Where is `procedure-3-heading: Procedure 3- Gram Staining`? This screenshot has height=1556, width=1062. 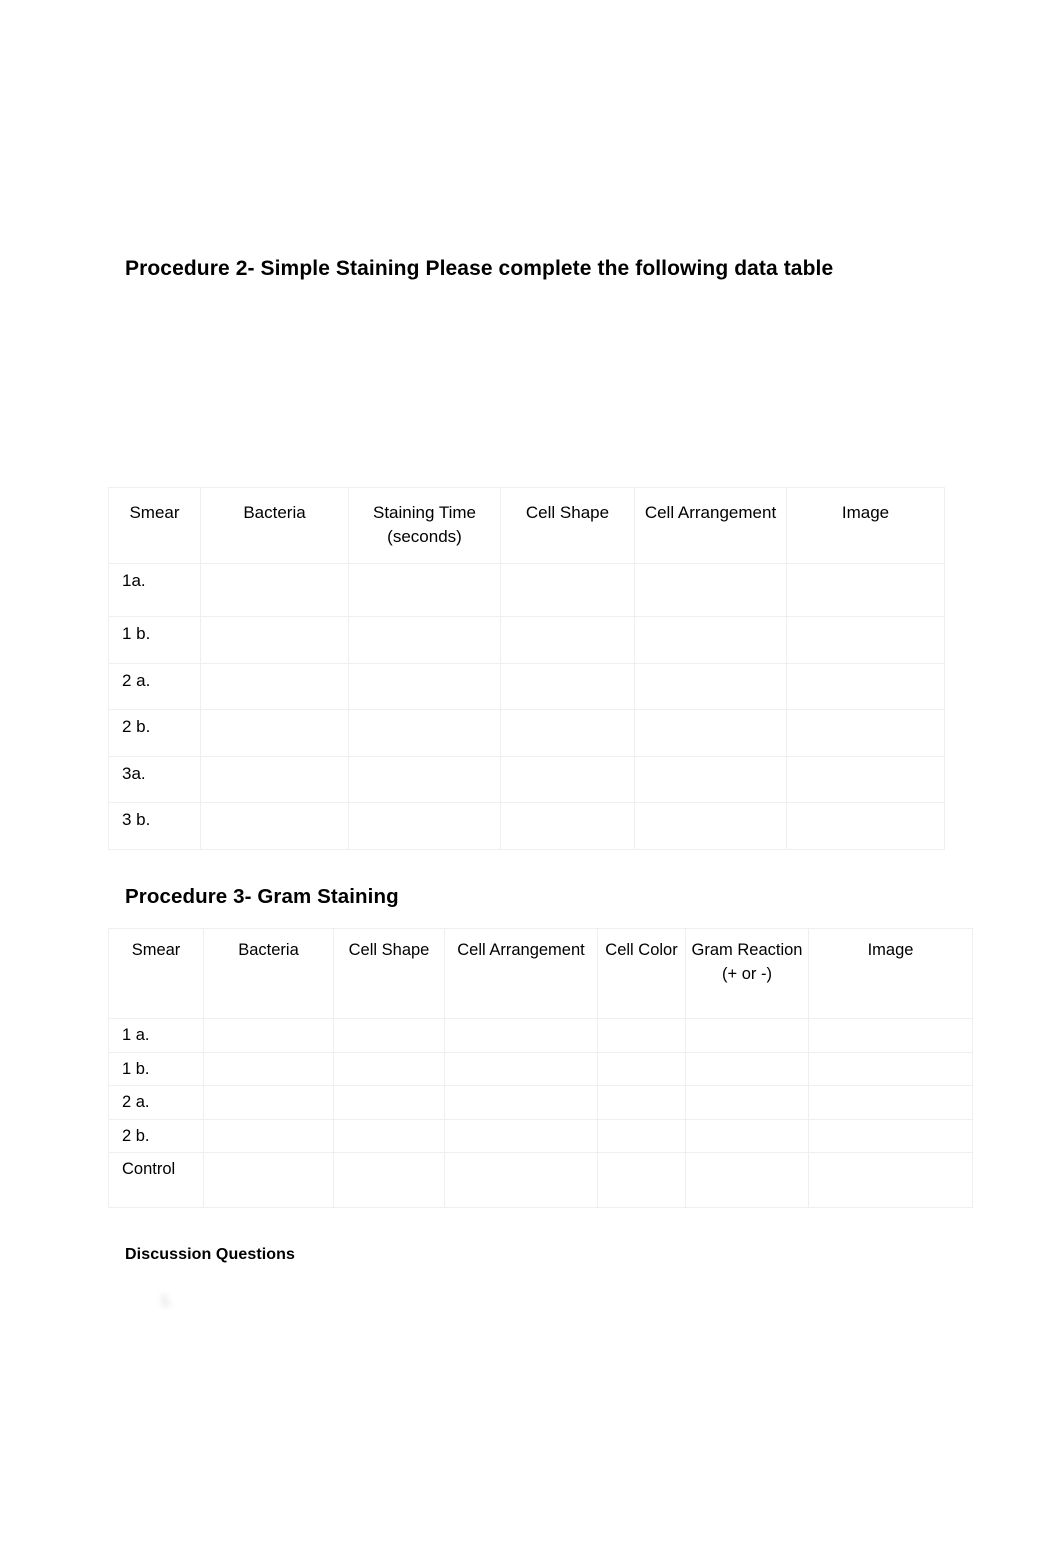
procedure-3-heading: Procedure 3- Gram Staining is located at coordinates (262, 896).